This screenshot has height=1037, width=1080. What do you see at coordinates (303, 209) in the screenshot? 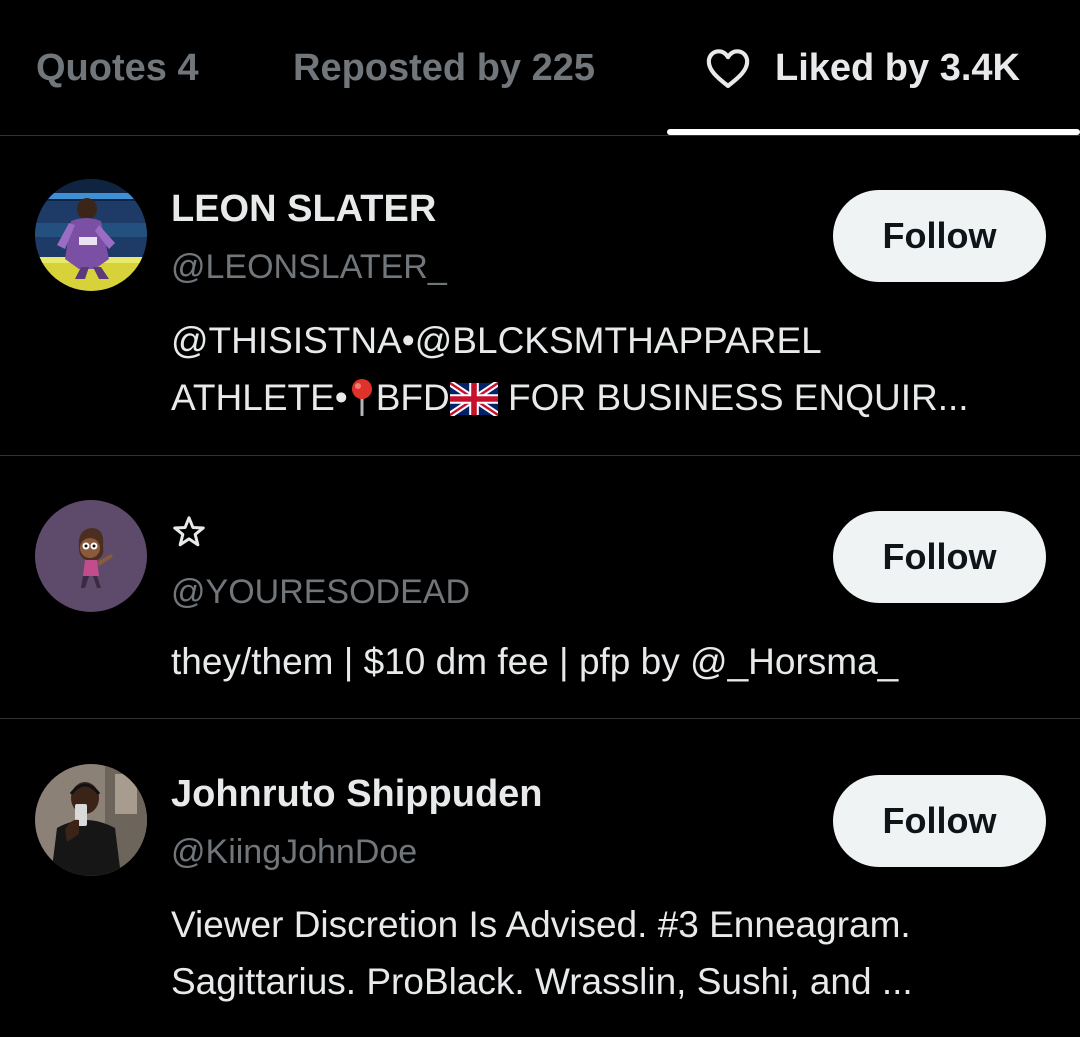
I see `user-display-name: LEON SLATER` at bounding box center [303, 209].